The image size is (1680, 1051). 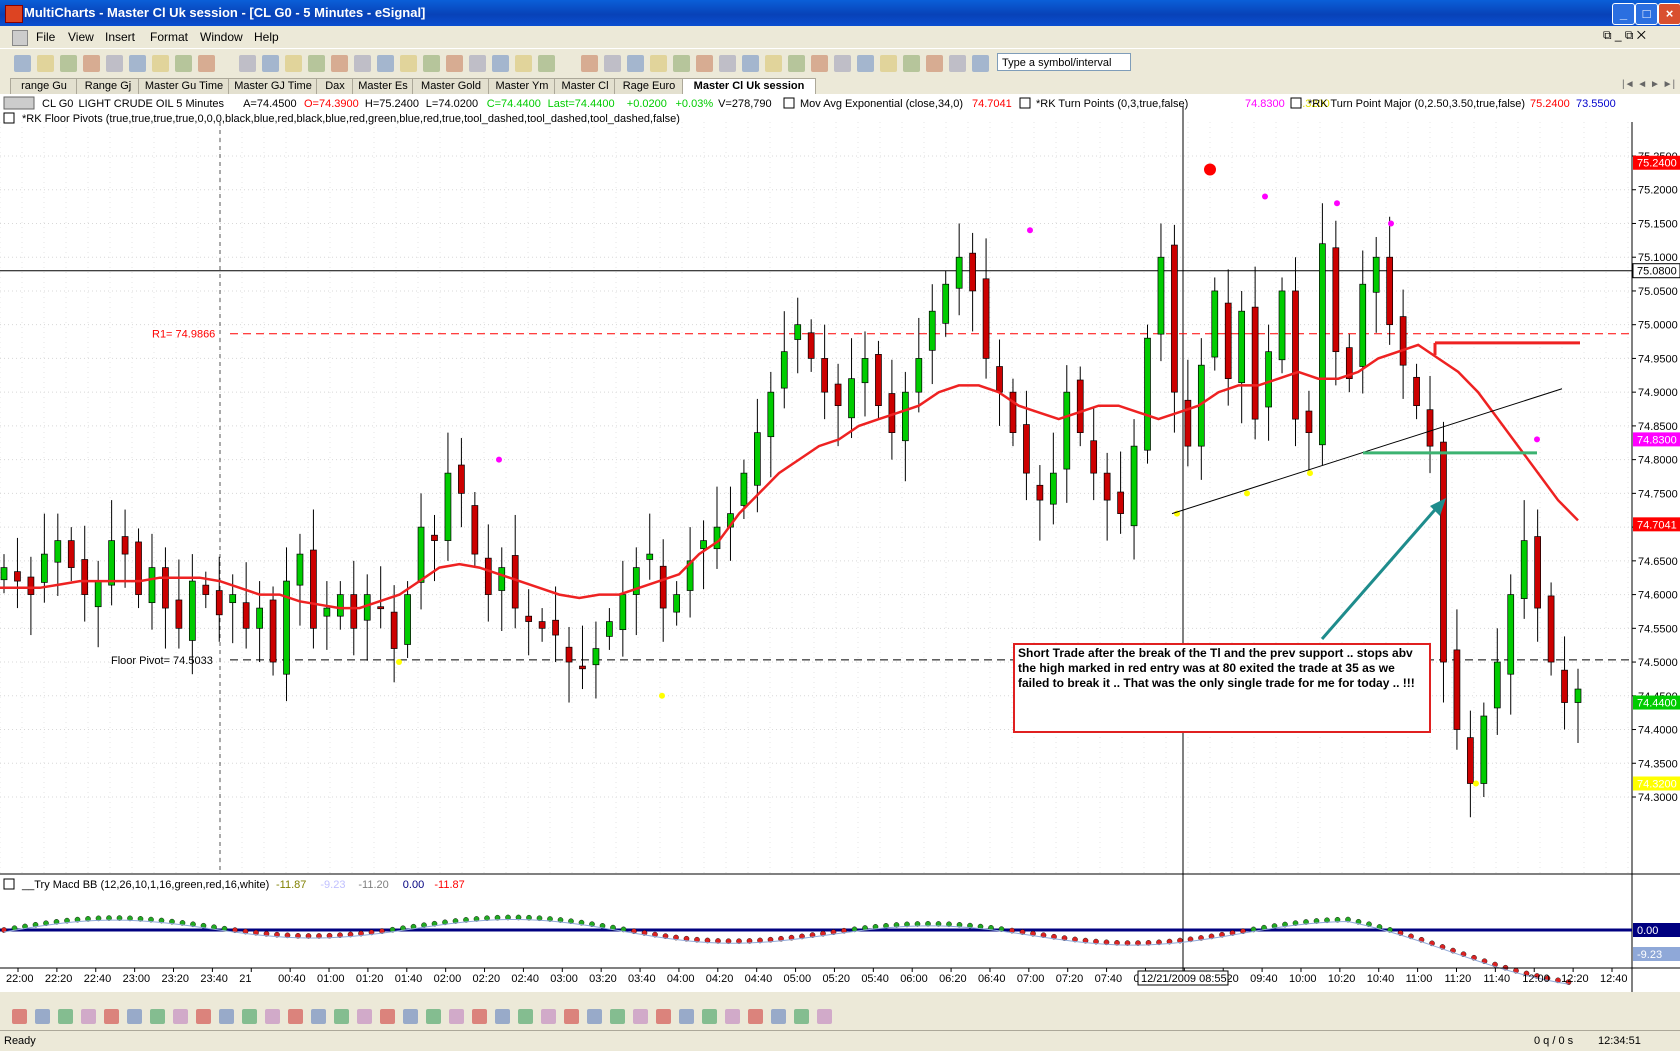 I want to click on tab-rage-euro: Rage Euro, so click(x=649, y=86).